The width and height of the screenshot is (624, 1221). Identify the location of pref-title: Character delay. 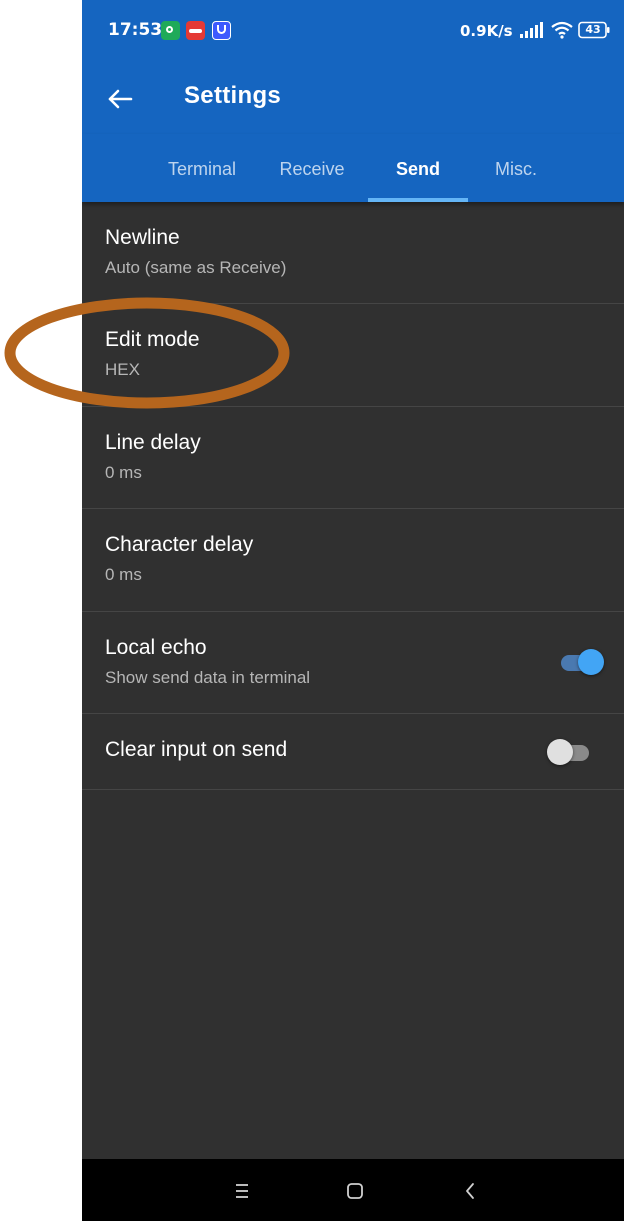
(179, 544).